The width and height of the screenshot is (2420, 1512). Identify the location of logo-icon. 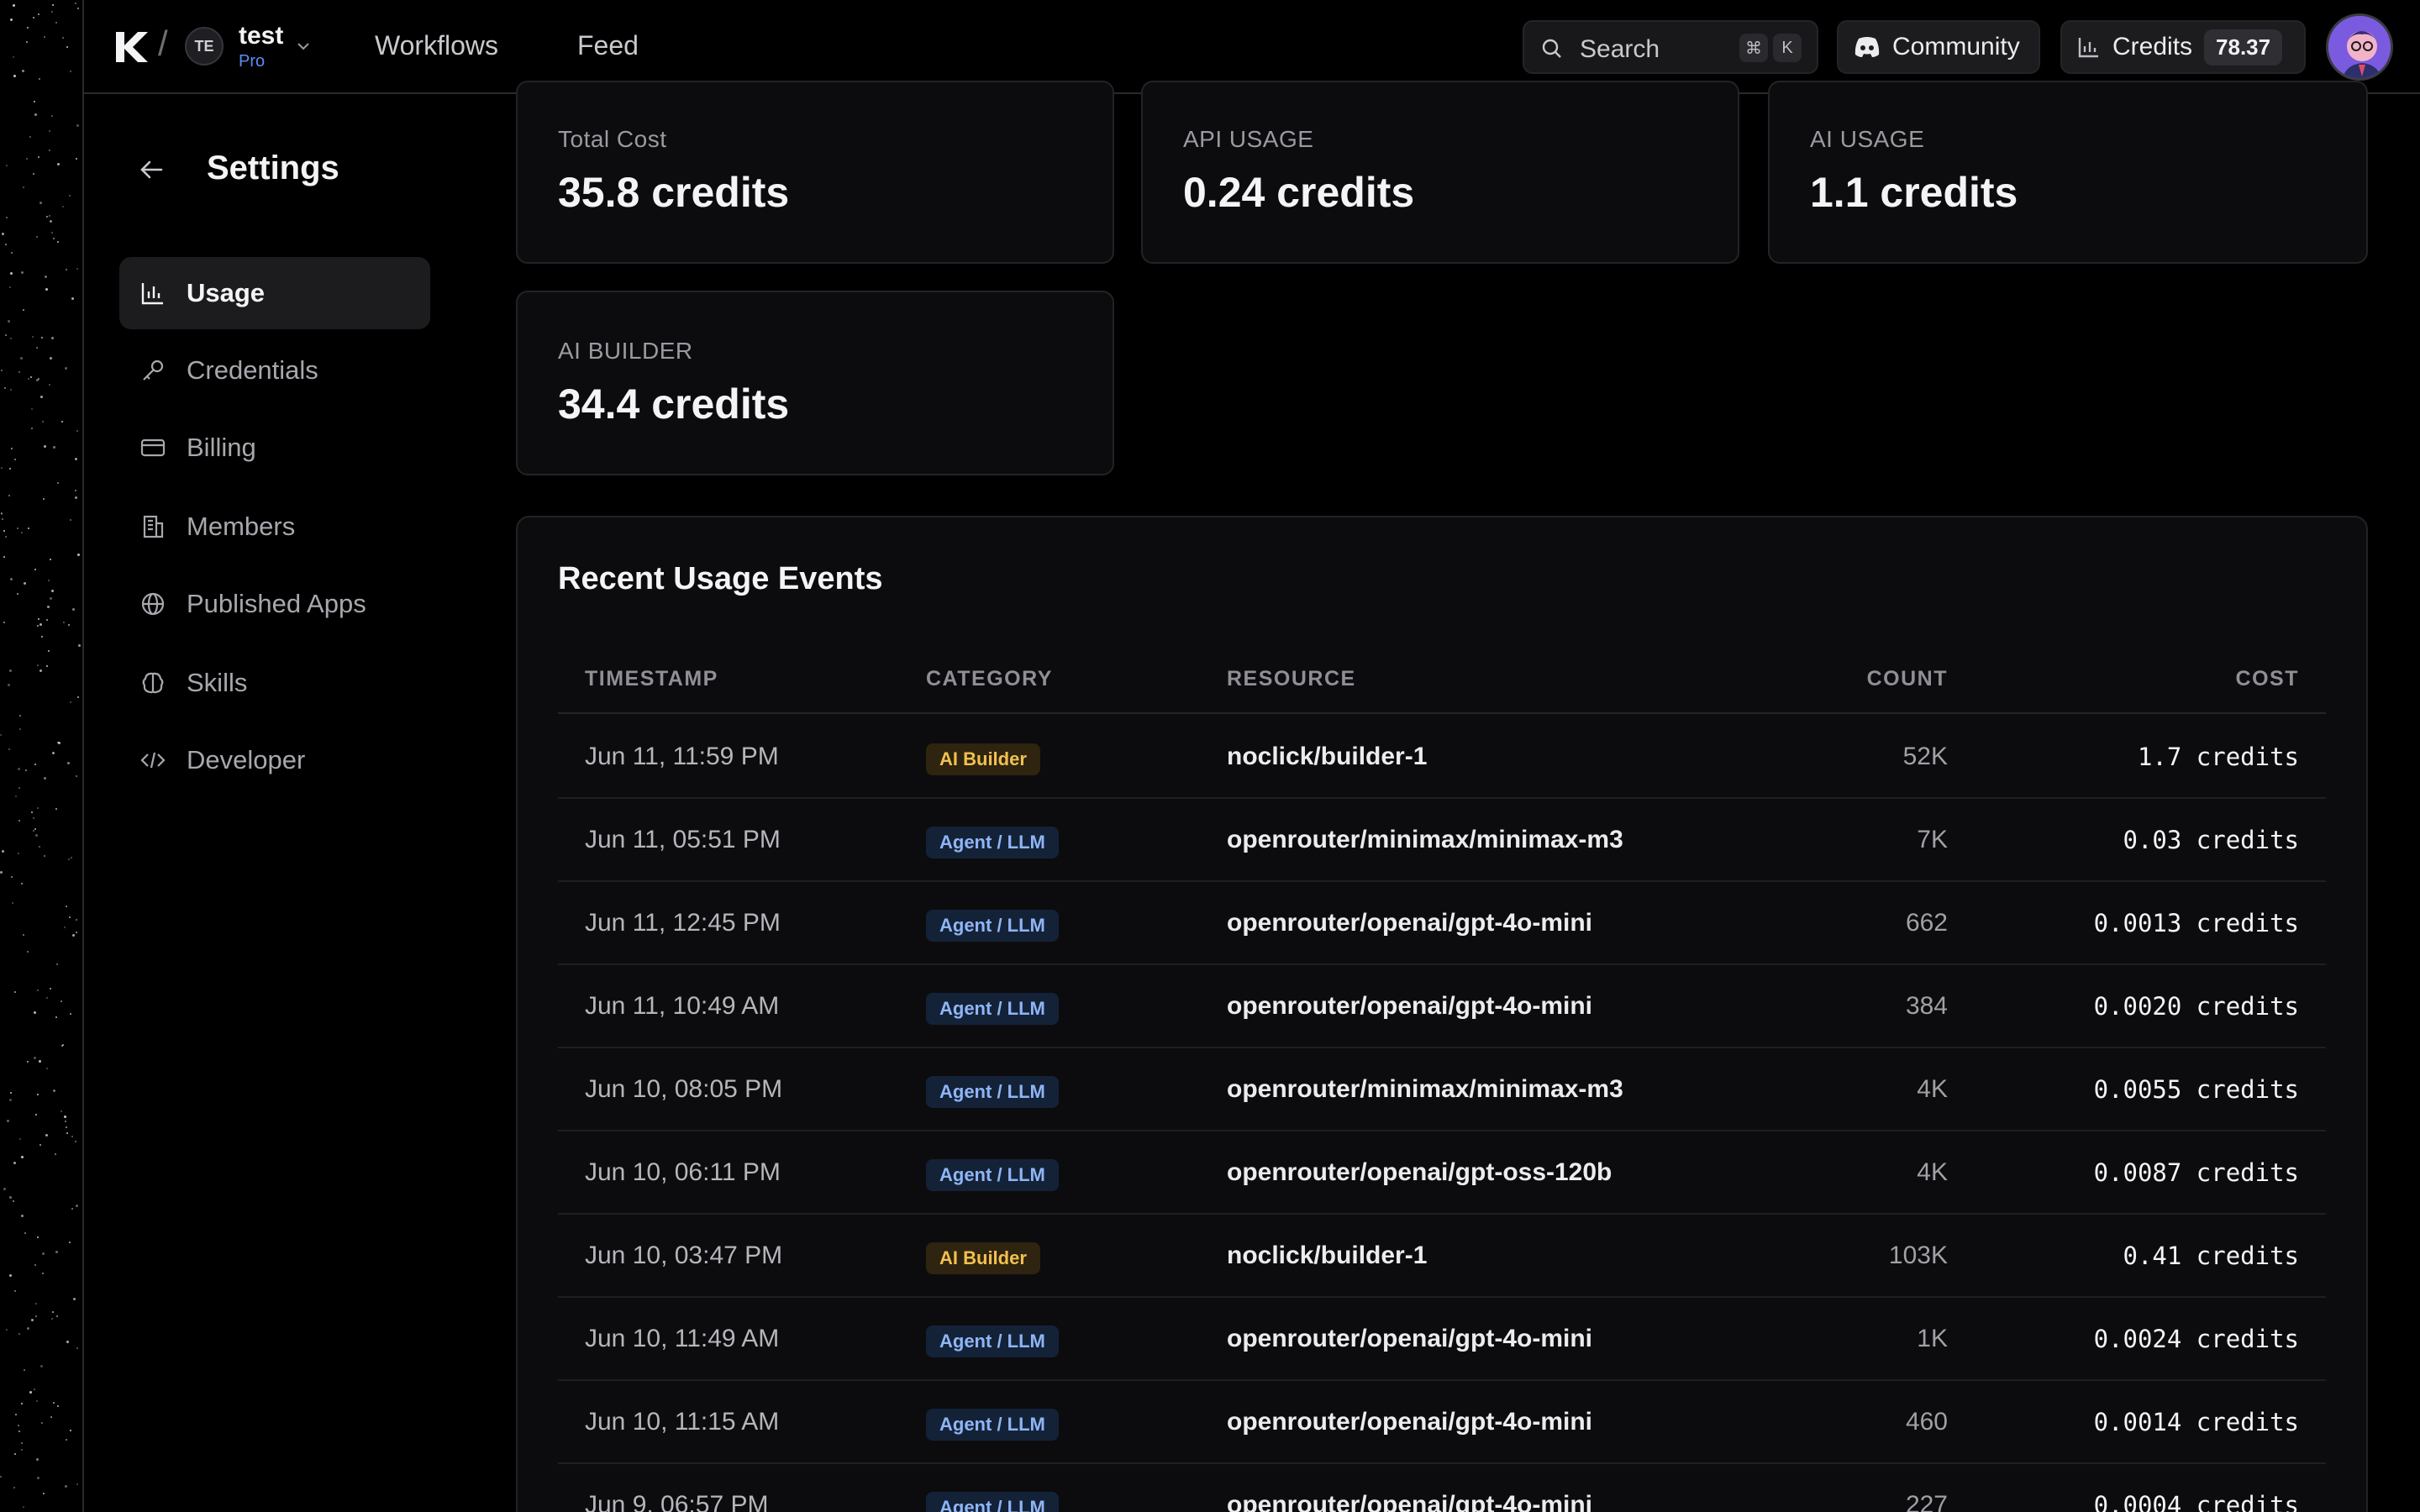
(131, 47).